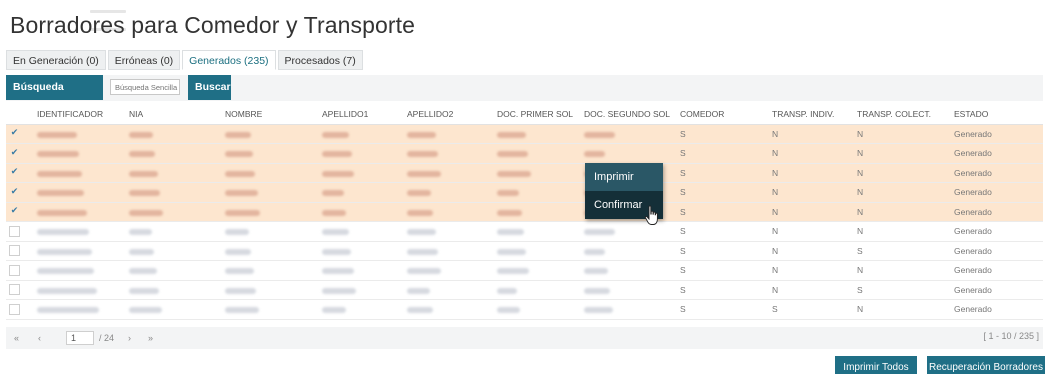 This screenshot has width=1054, height=374. What do you see at coordinates (524, 338) in the screenshot?
I see `pagination-bar: « ‹ / 24 › » [ 1 - 10 / 235 ]` at bounding box center [524, 338].